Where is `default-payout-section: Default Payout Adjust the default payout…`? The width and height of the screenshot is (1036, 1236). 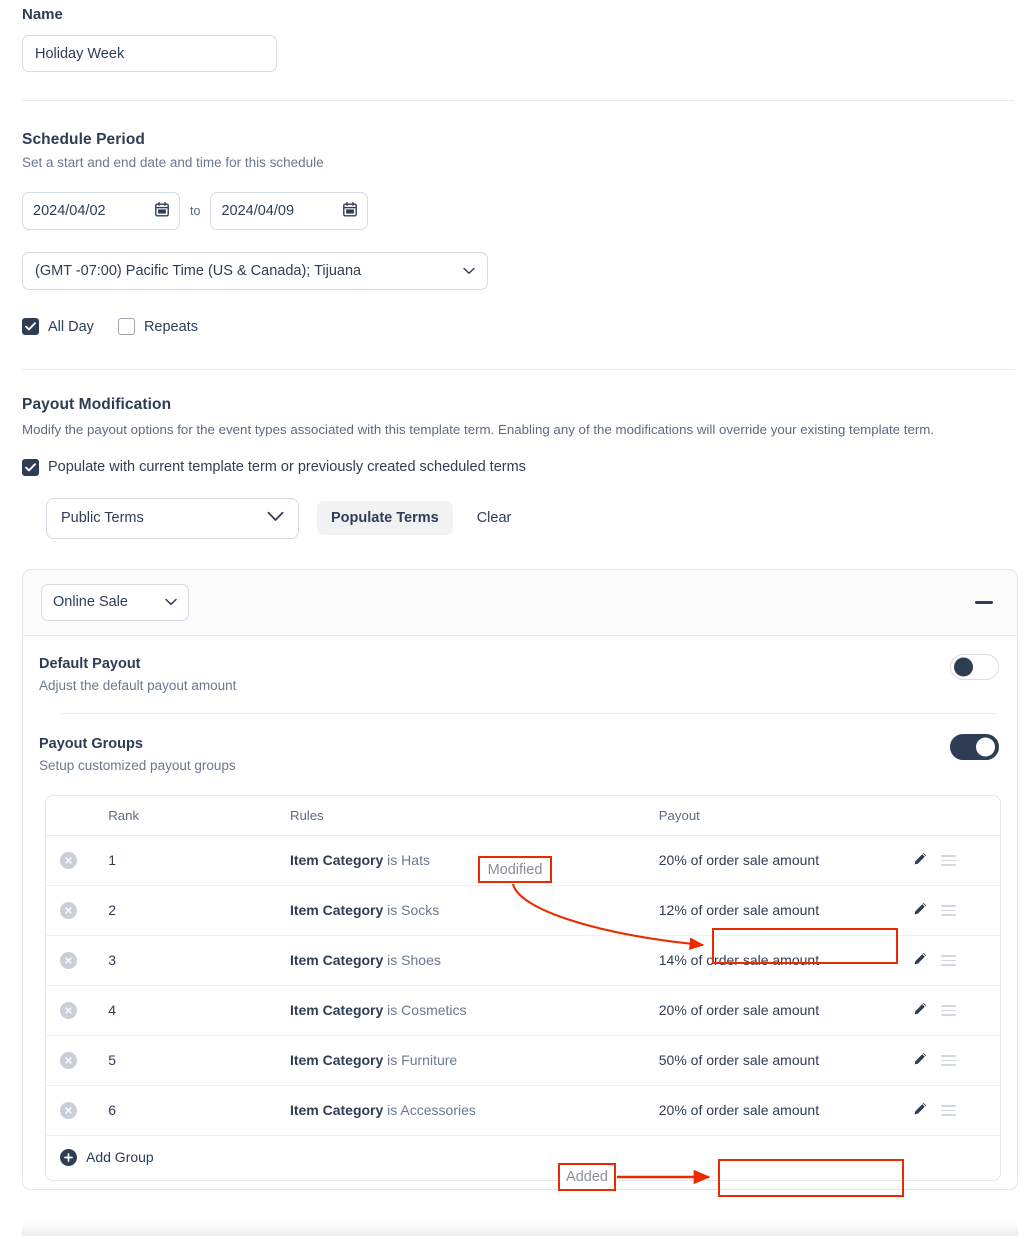
default-payout-section: Default Payout Adjust the default payout… is located at coordinates (520, 675).